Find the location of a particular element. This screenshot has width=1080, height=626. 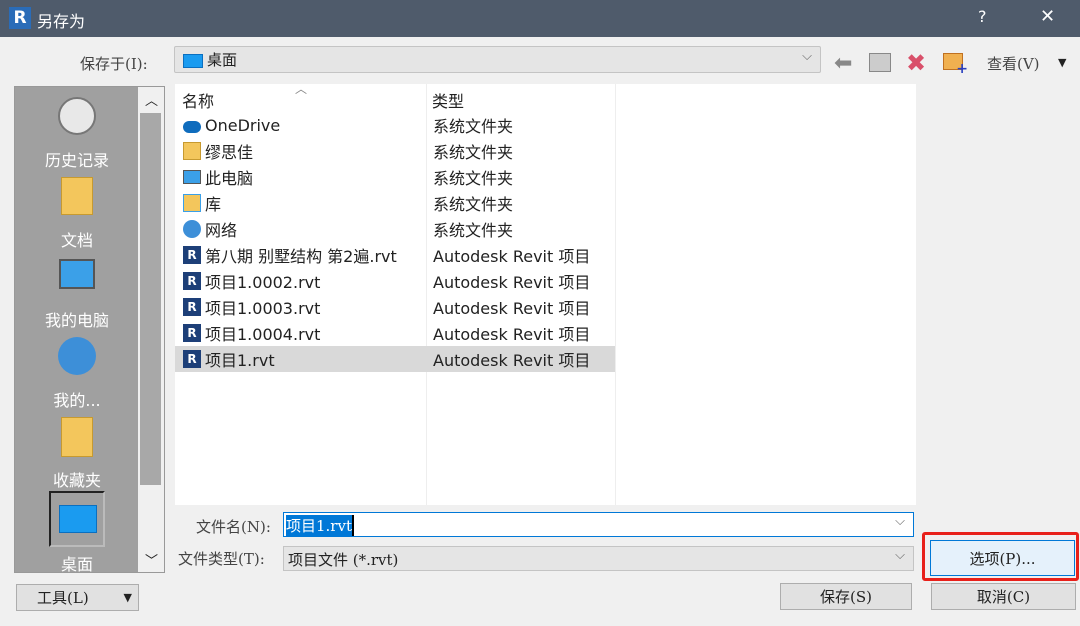

column-header-type: 类型 is located at coordinates (448, 100).